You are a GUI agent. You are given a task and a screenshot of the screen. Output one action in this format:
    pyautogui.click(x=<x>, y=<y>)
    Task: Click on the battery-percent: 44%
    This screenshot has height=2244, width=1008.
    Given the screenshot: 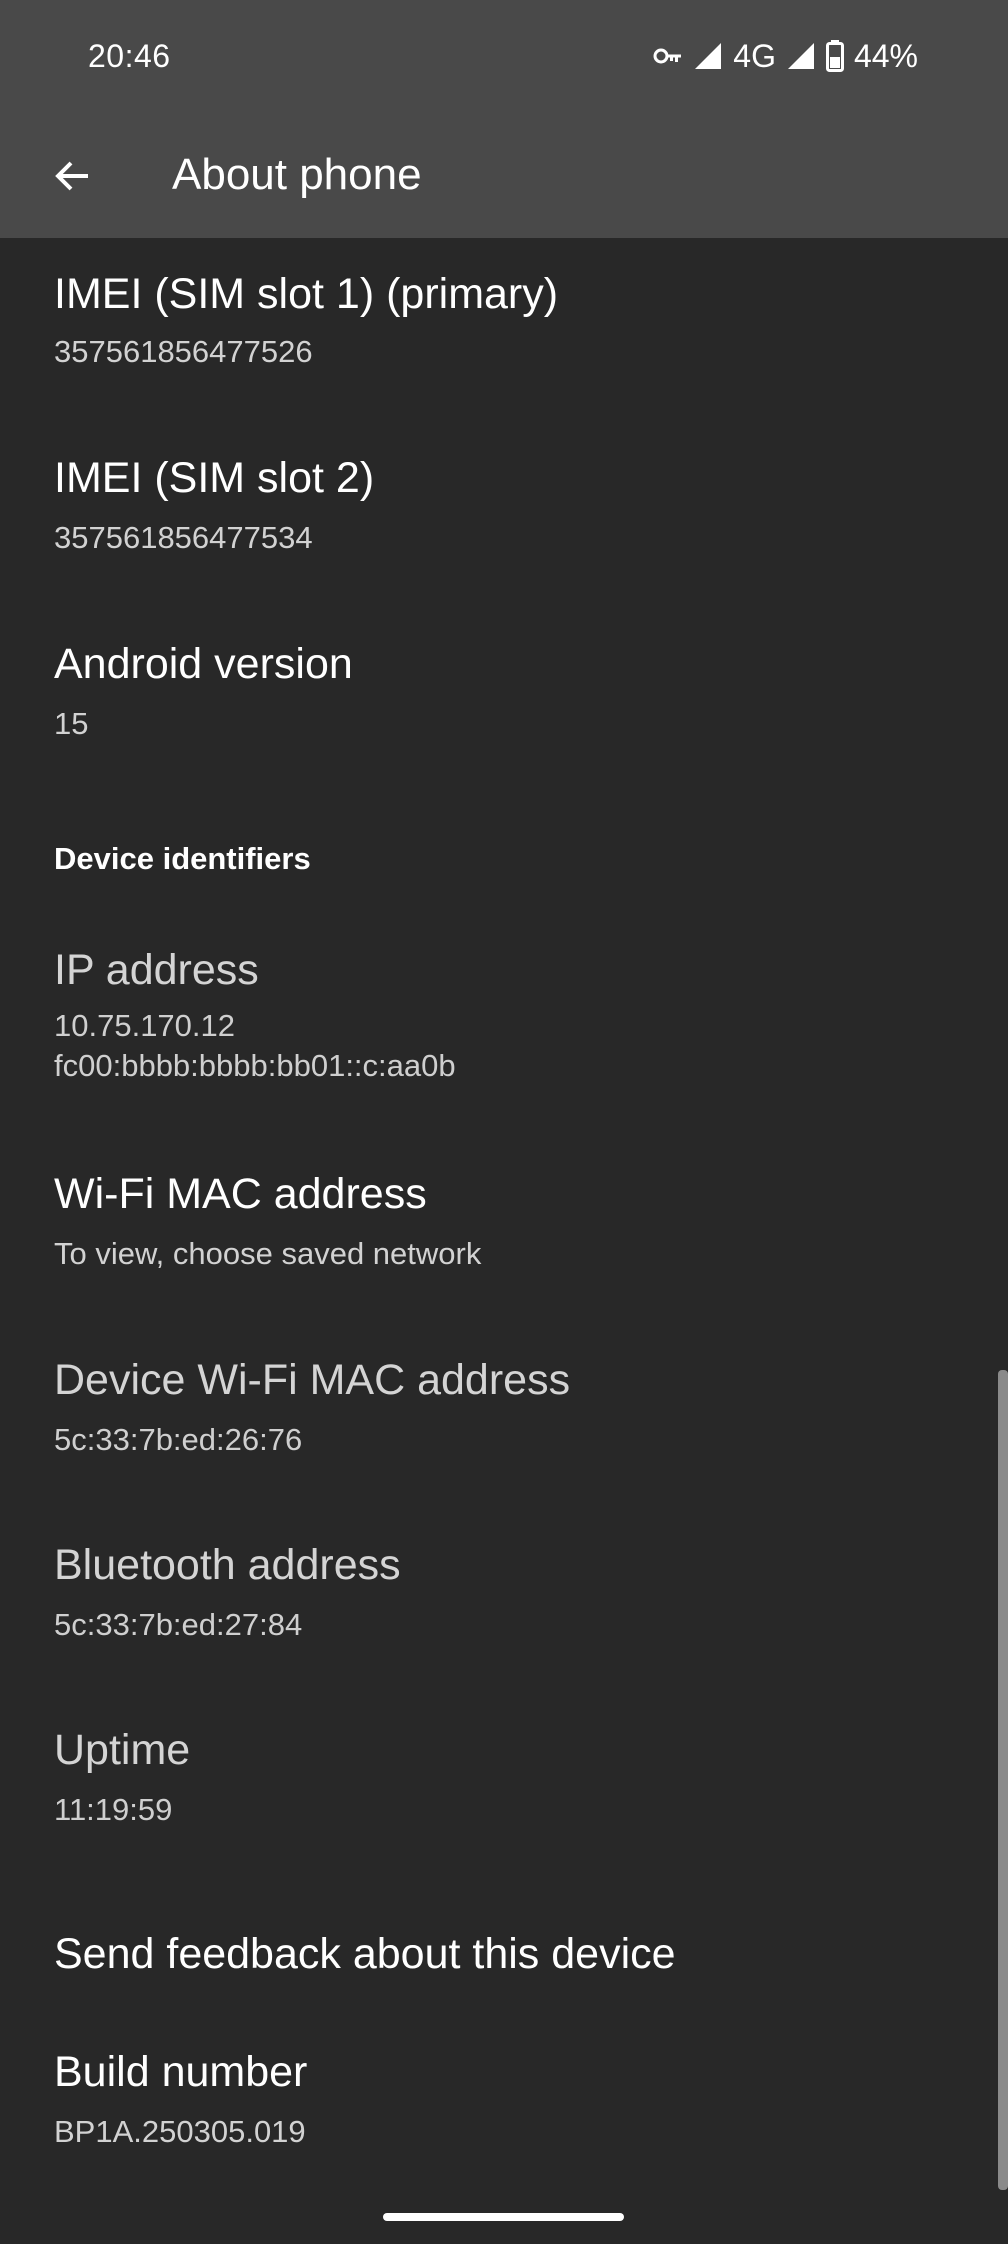 What is the action you would take?
    pyautogui.click(x=885, y=55)
    